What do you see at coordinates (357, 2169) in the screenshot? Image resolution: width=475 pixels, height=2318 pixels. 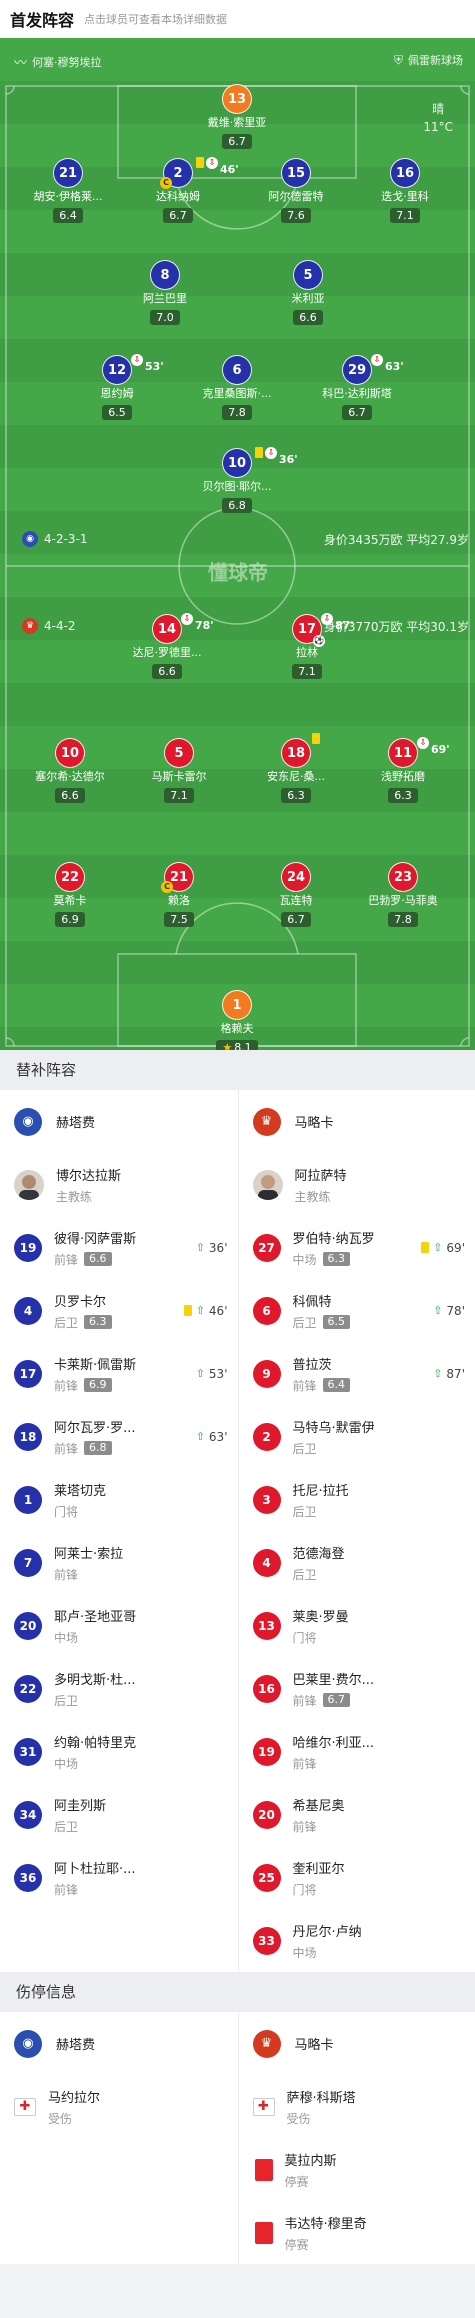 I see `injury-row: 莫拉内斯 停赛` at bounding box center [357, 2169].